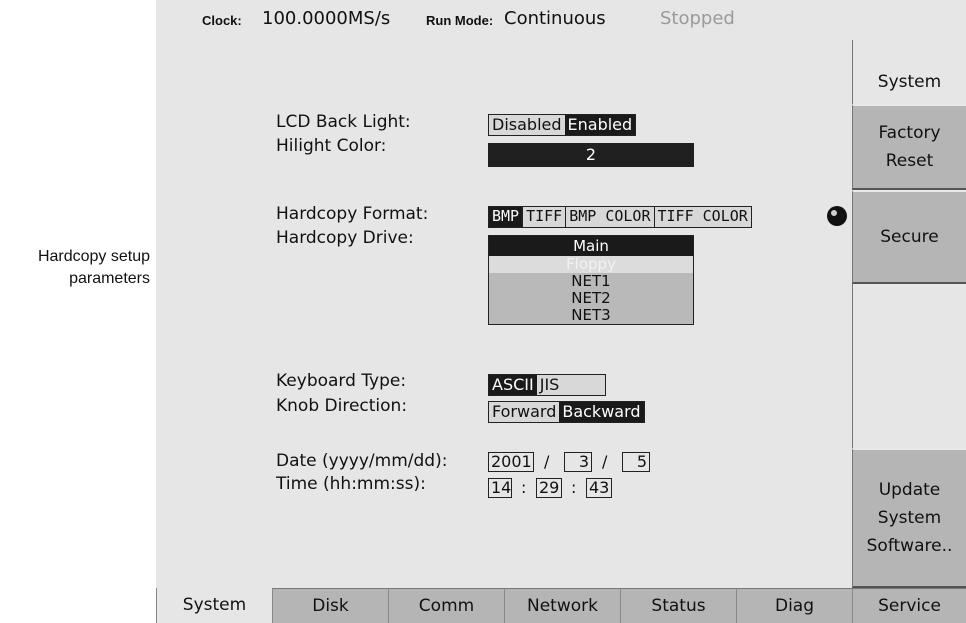  What do you see at coordinates (513, 385) in the screenshot?
I see `keyboard-option-ascii: ASCII` at bounding box center [513, 385].